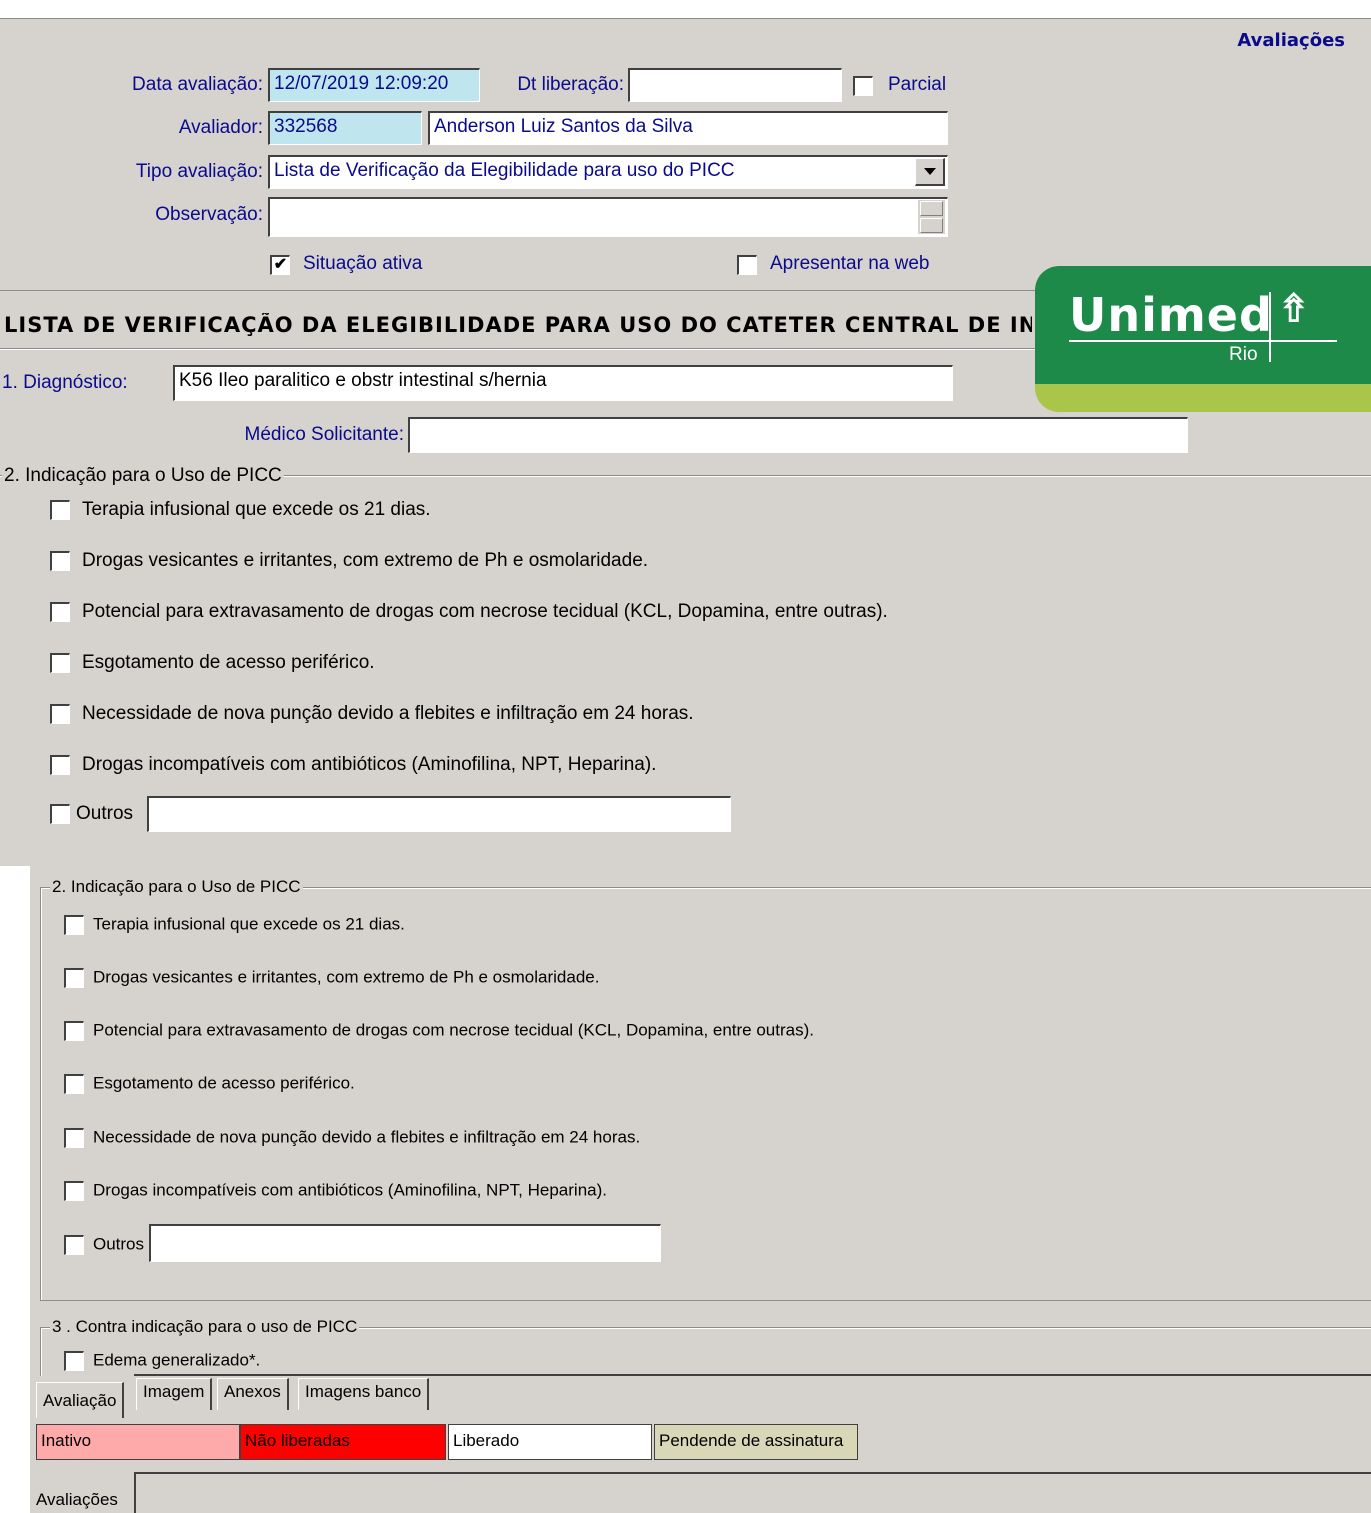  I want to click on chevron-down-icon, so click(930, 171).